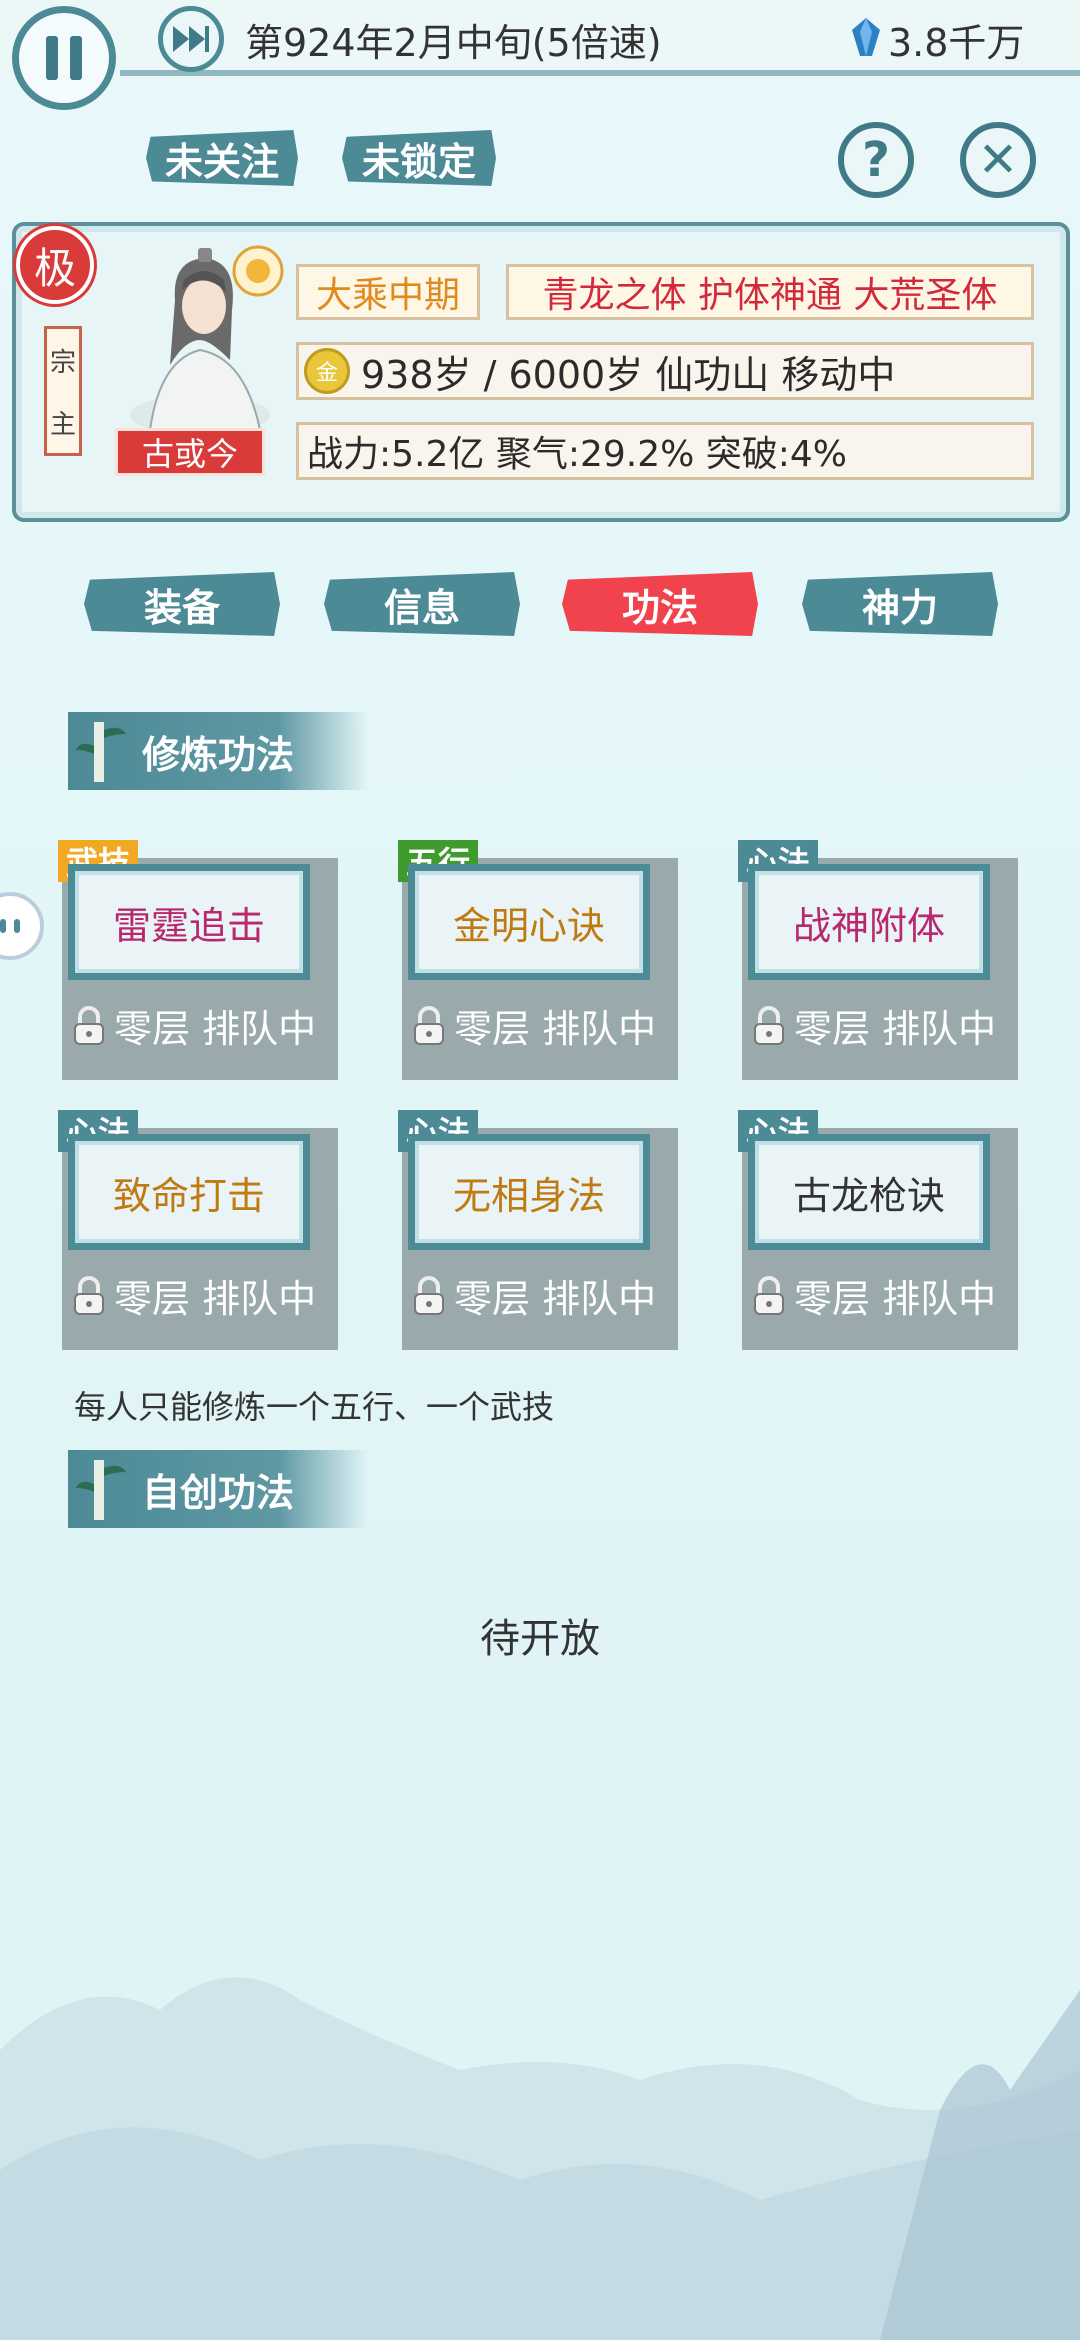 The height and width of the screenshot is (2340, 1080). I want to click on skill-card: 武技 雷霆追击 零层 排队中, so click(198, 960).